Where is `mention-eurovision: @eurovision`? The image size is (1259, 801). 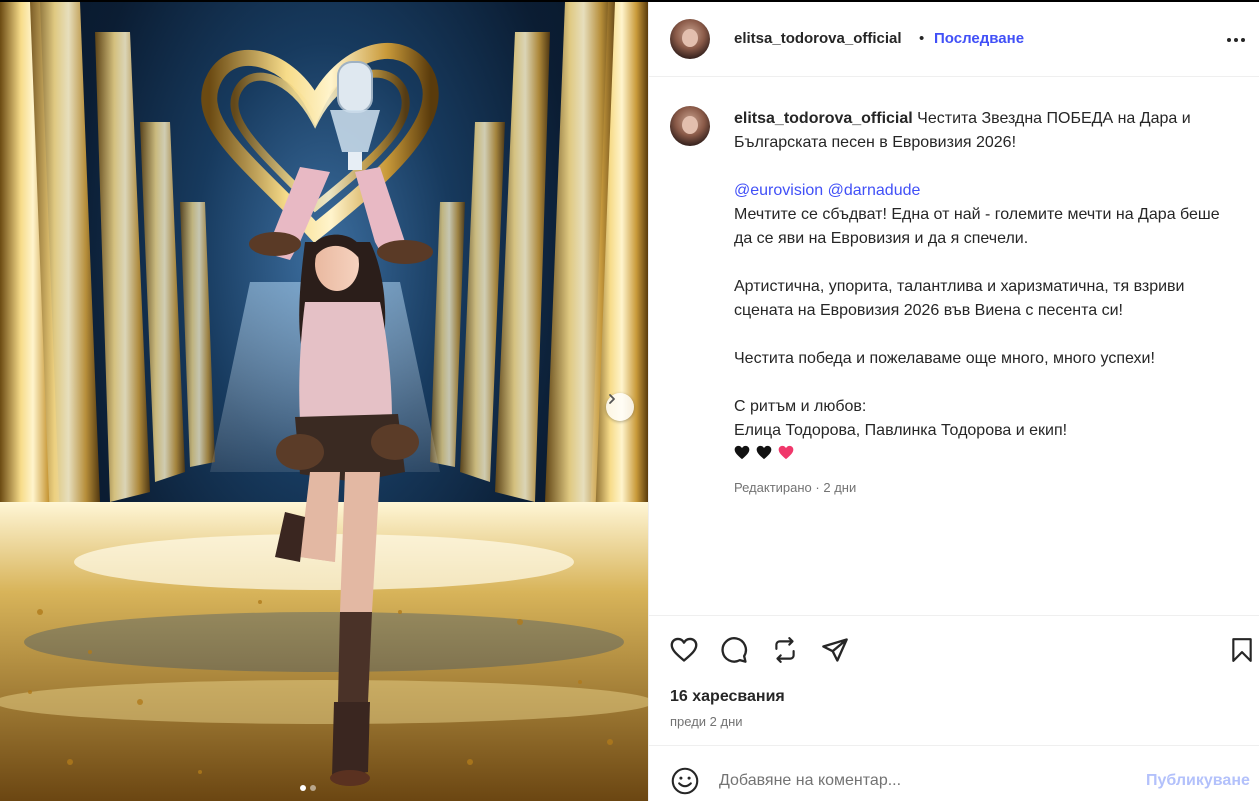 mention-eurovision: @eurovision is located at coordinates (778, 190).